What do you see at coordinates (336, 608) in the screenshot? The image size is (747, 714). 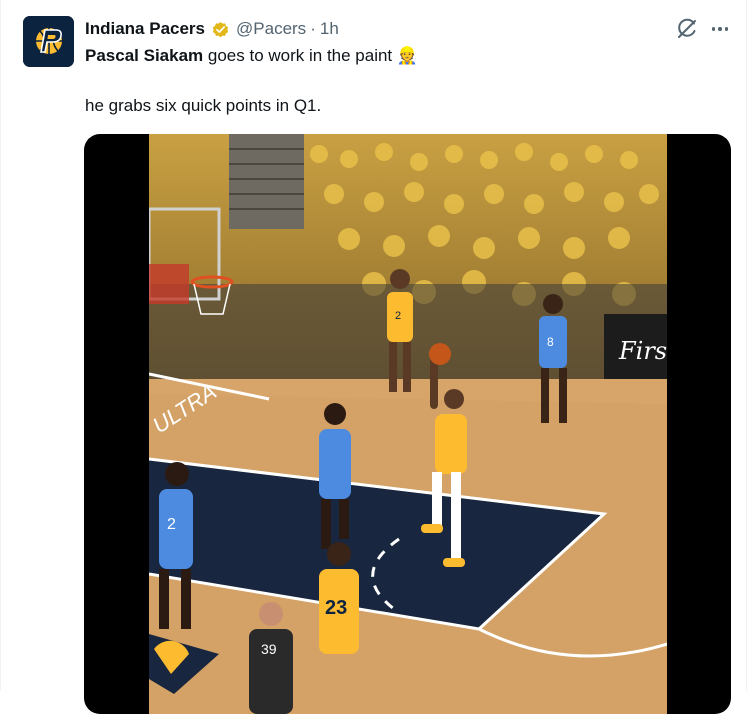 I see `jersey-number: 23` at bounding box center [336, 608].